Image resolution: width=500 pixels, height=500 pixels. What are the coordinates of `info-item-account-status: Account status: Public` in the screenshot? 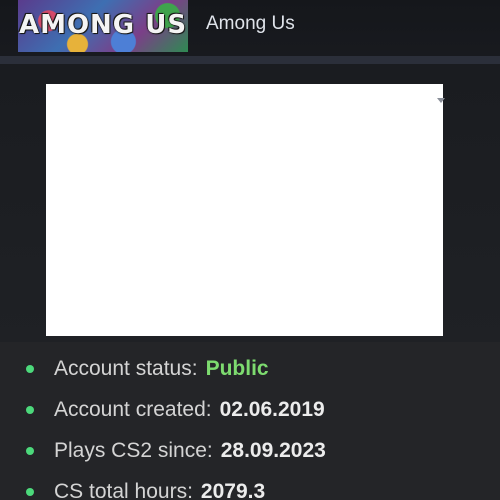 It's located at (175, 372).